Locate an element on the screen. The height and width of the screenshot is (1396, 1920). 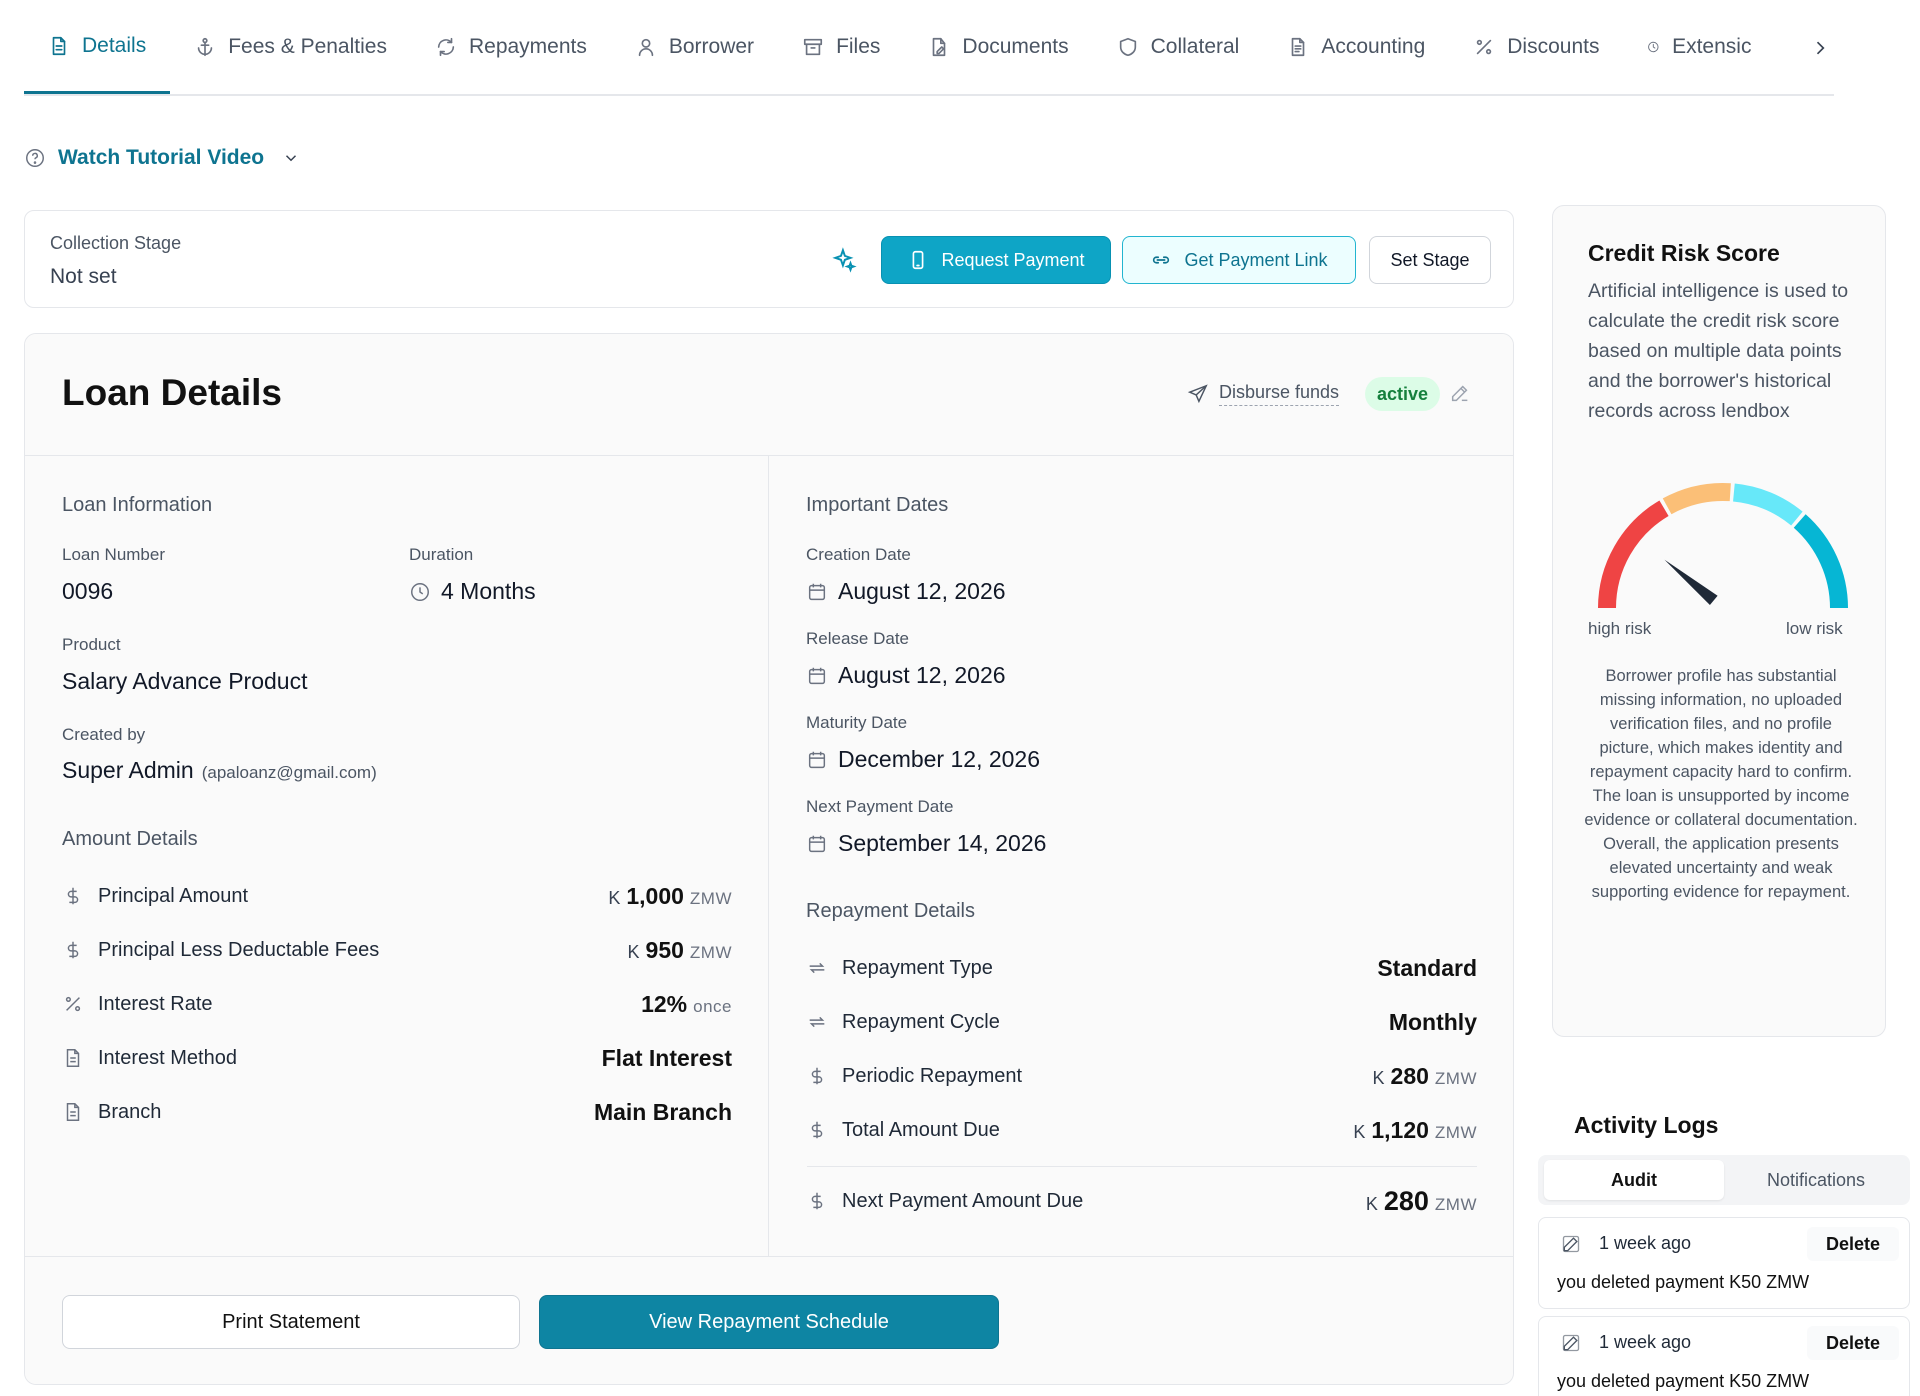
created-by-value: Super Admin (apaloanz@gmail.com) is located at coordinates (219, 770).